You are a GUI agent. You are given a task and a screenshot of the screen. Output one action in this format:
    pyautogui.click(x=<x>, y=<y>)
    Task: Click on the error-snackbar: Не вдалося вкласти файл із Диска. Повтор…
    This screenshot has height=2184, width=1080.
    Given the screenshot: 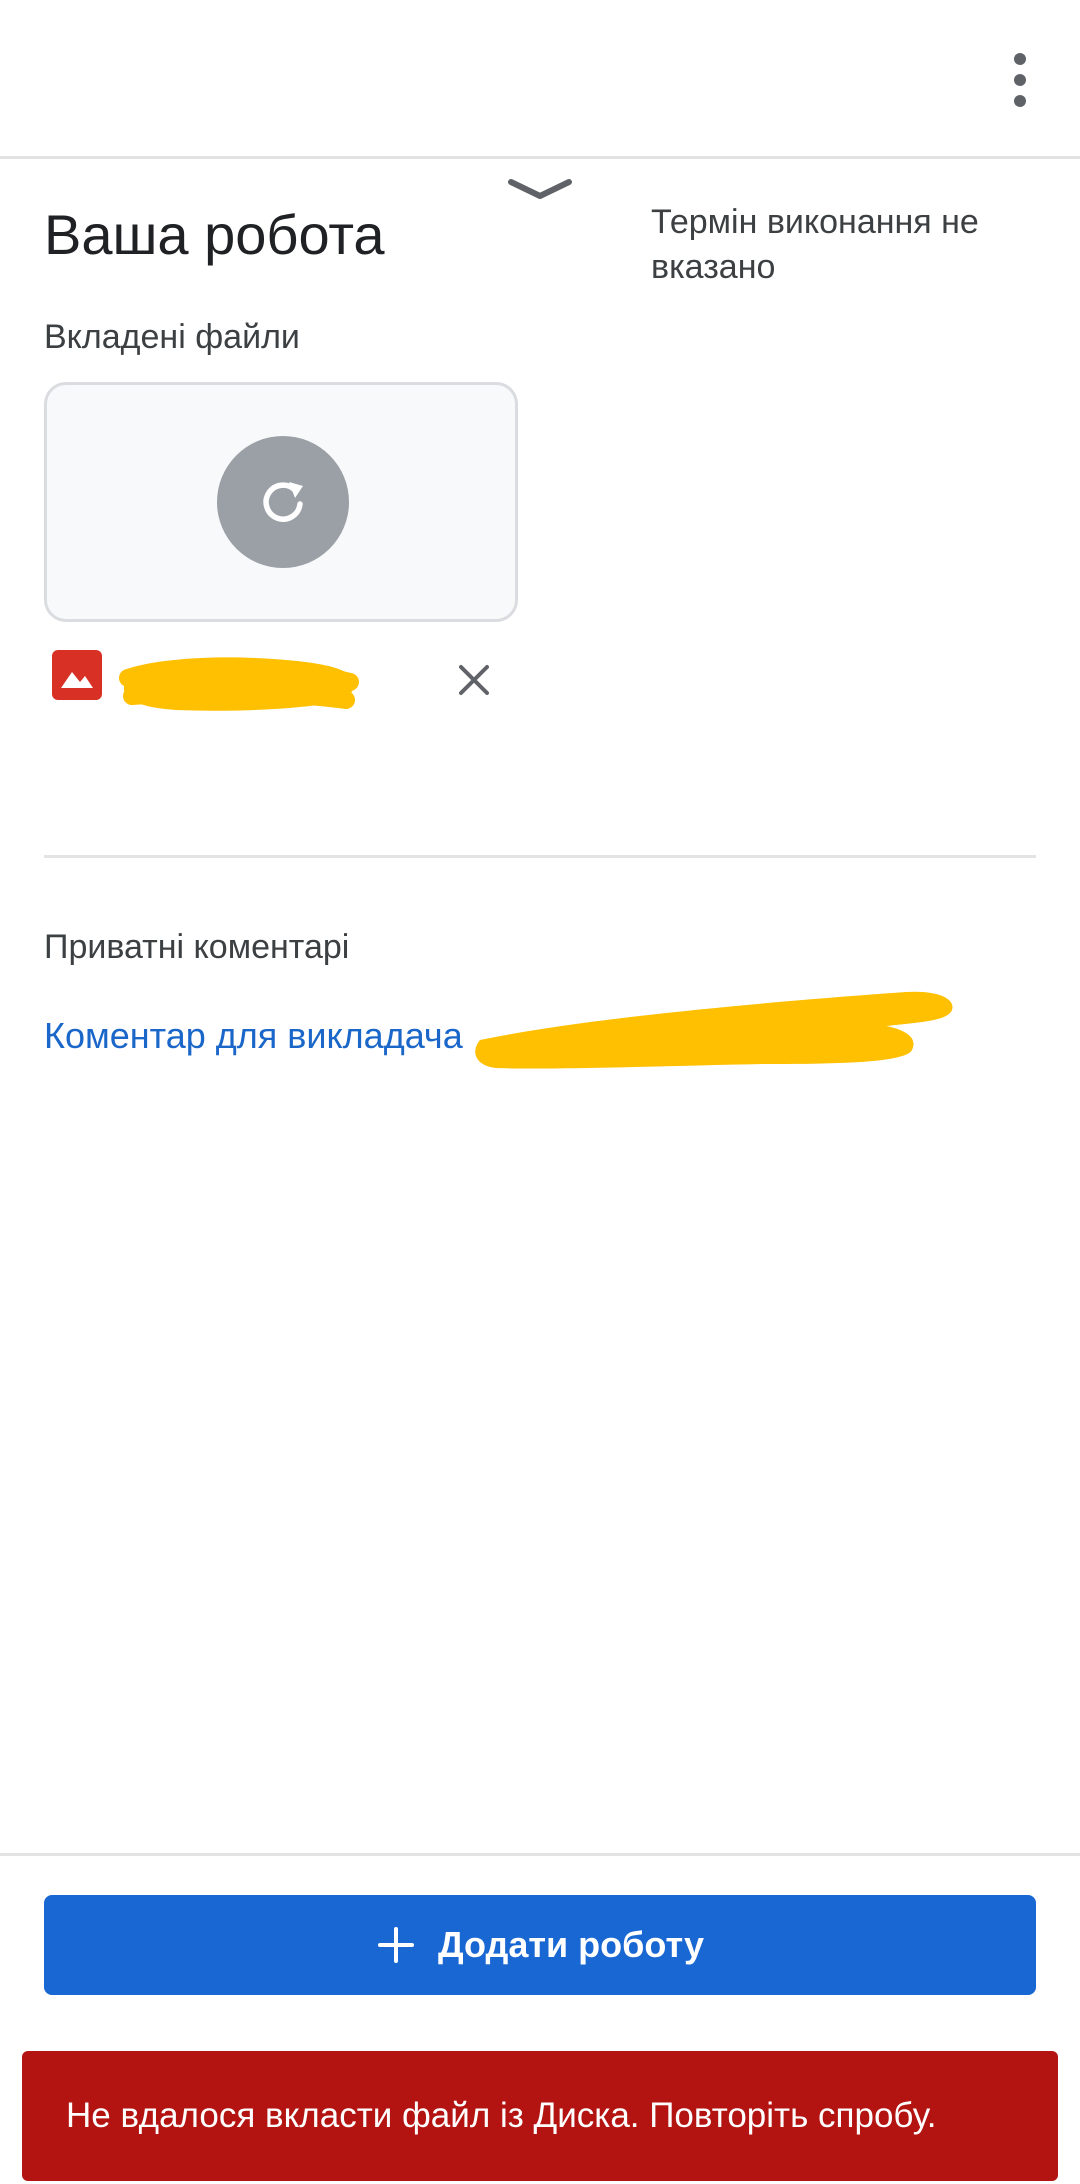 What is the action you would take?
    pyautogui.click(x=540, y=2116)
    